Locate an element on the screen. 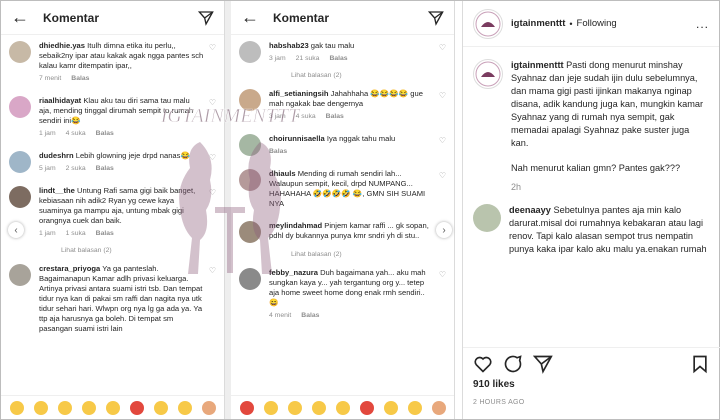 This screenshot has height=420, width=720. comment-username: deenaayy is located at coordinates (530, 210).